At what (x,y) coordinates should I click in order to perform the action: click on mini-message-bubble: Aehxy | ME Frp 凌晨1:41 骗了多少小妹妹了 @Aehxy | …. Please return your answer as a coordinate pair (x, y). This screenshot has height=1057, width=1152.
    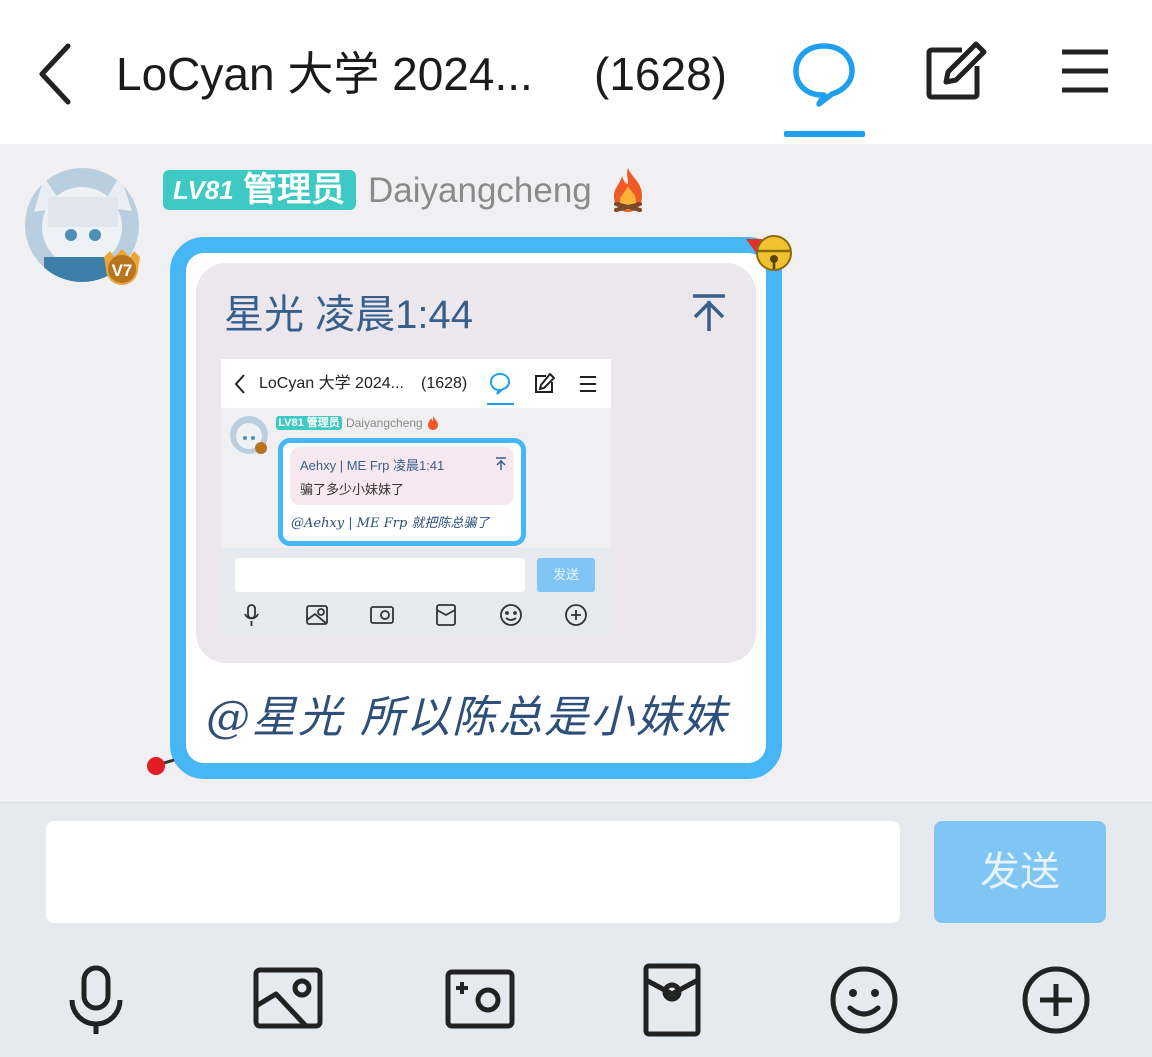
    Looking at the image, I should click on (402, 492).